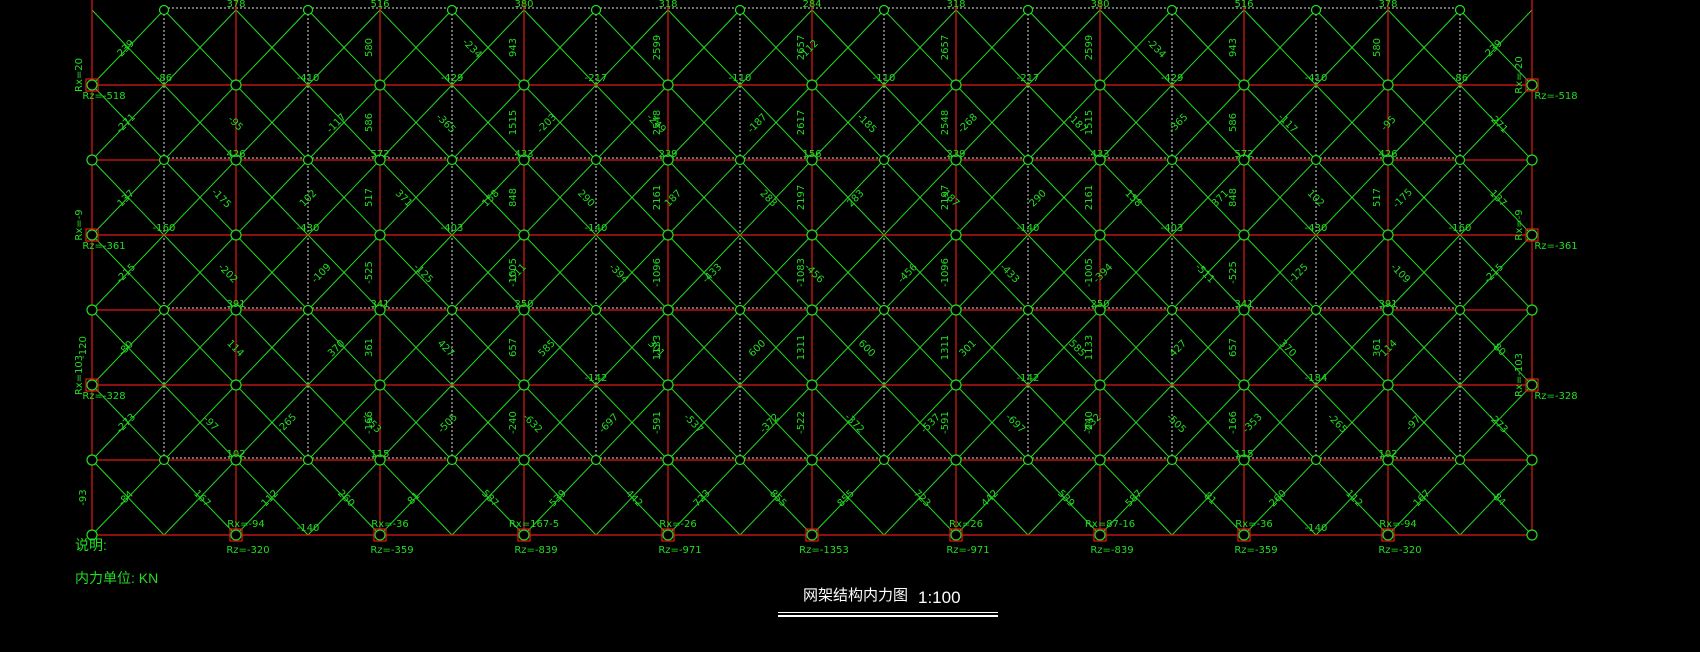 The height and width of the screenshot is (652, 1700). I want to click on force-label: -86, so click(164, 78).